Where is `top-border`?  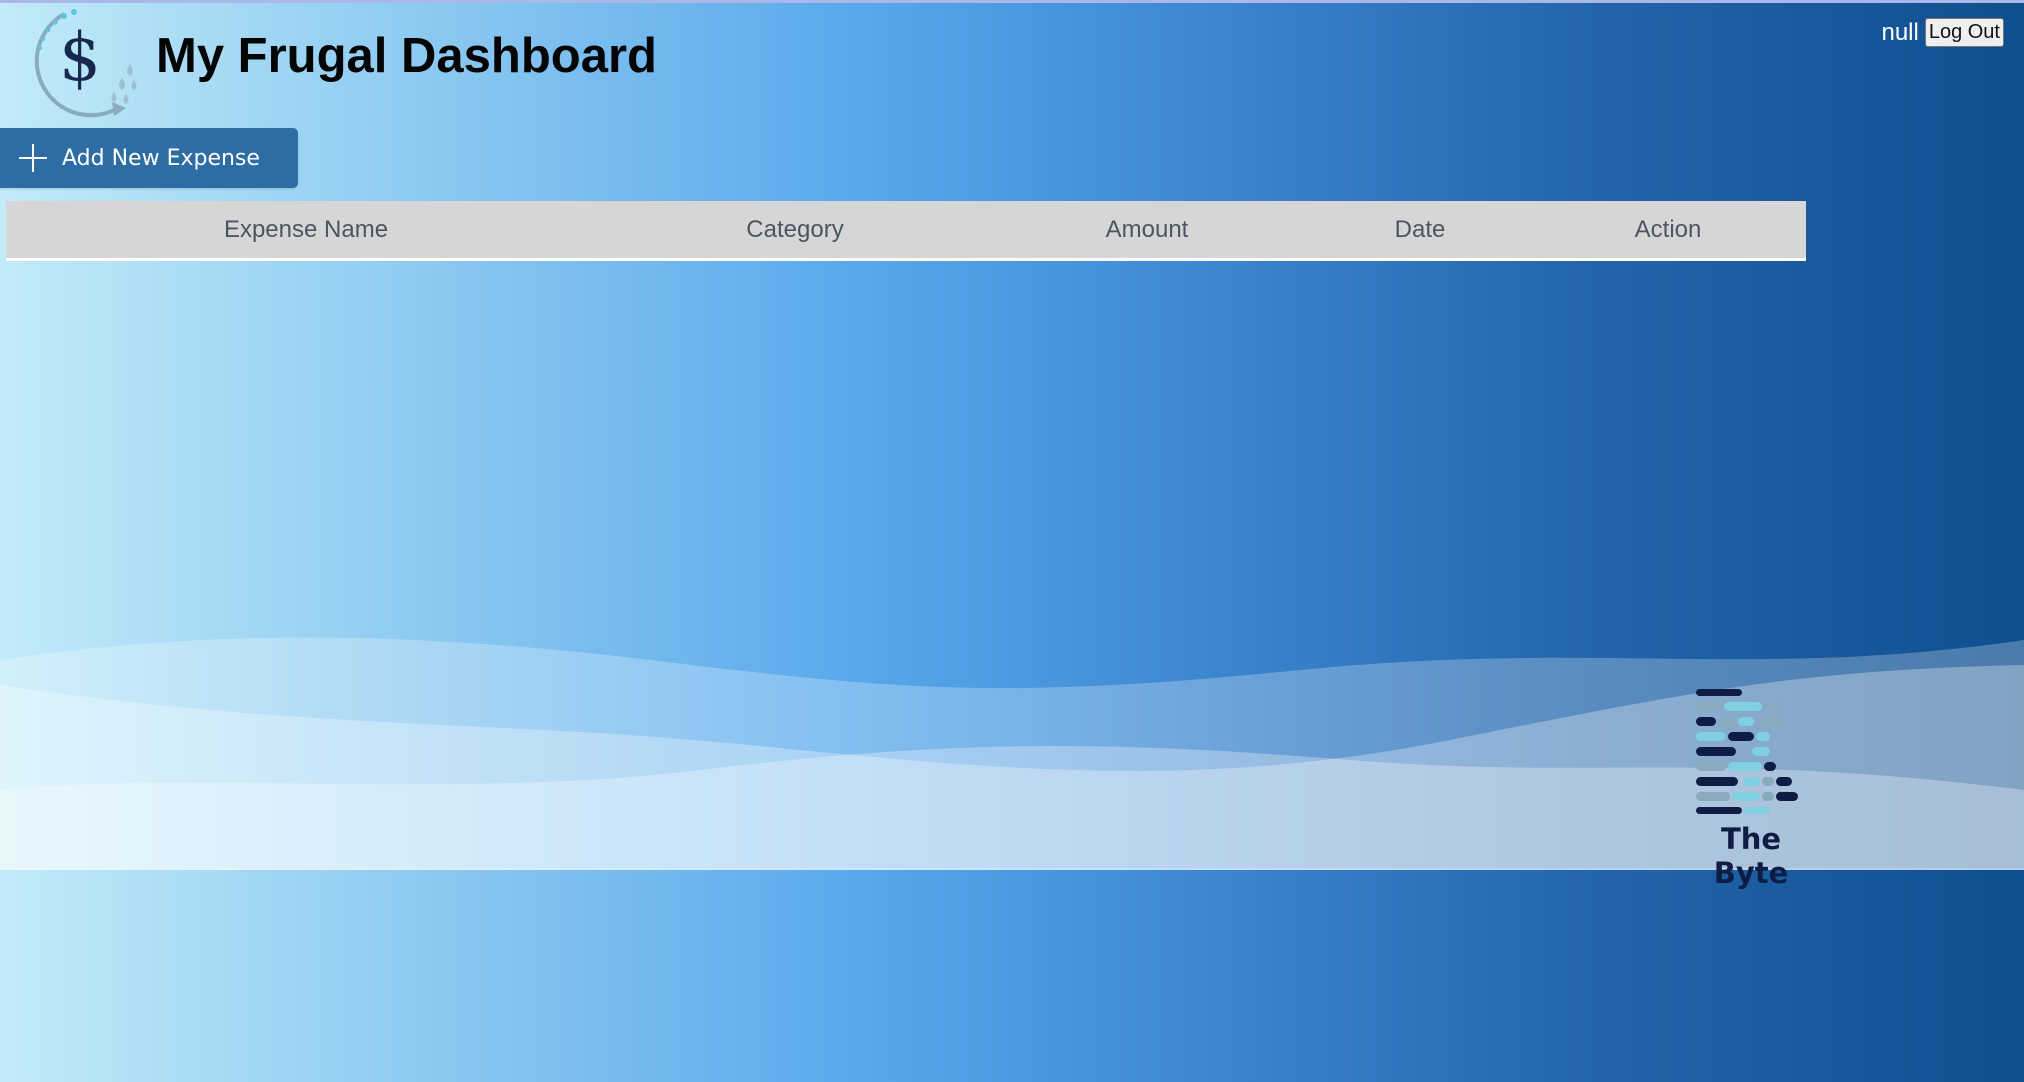 top-border is located at coordinates (1012, 1).